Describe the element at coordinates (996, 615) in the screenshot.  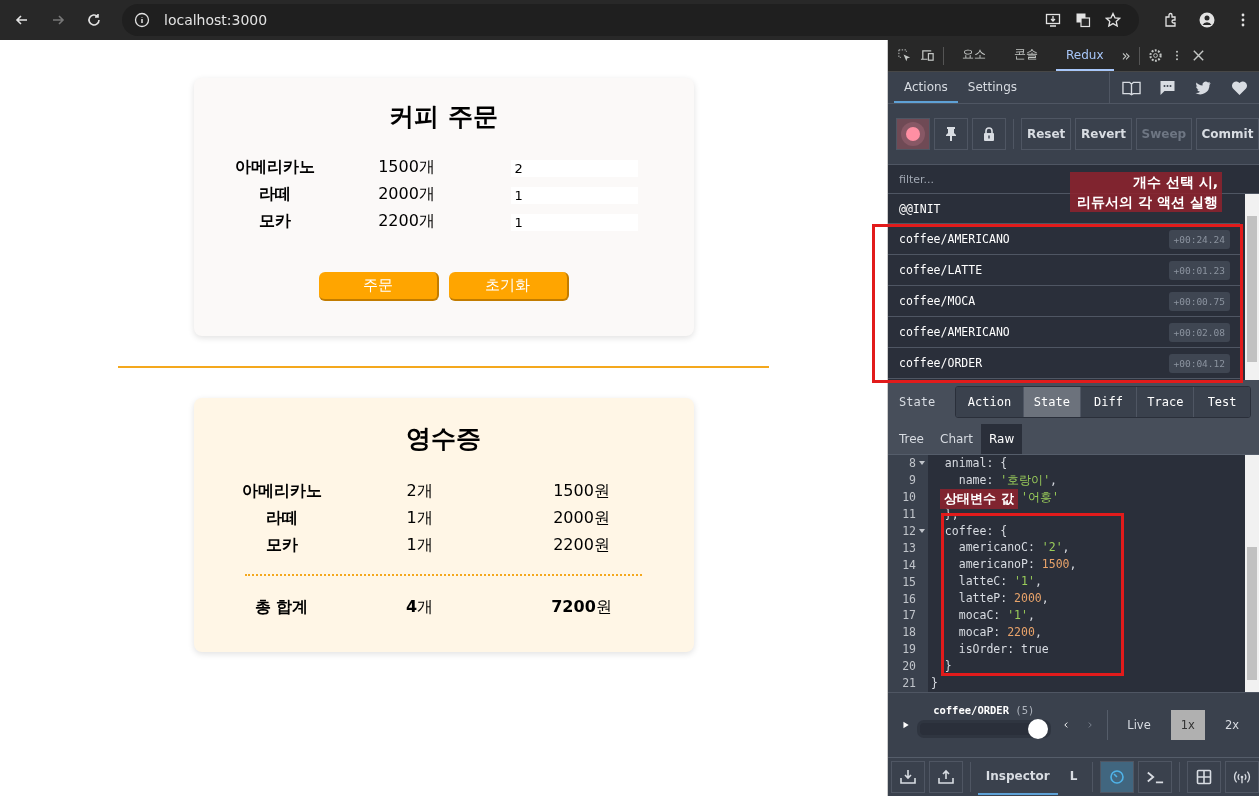
I see `code-line: mocaC: '1',` at that location.